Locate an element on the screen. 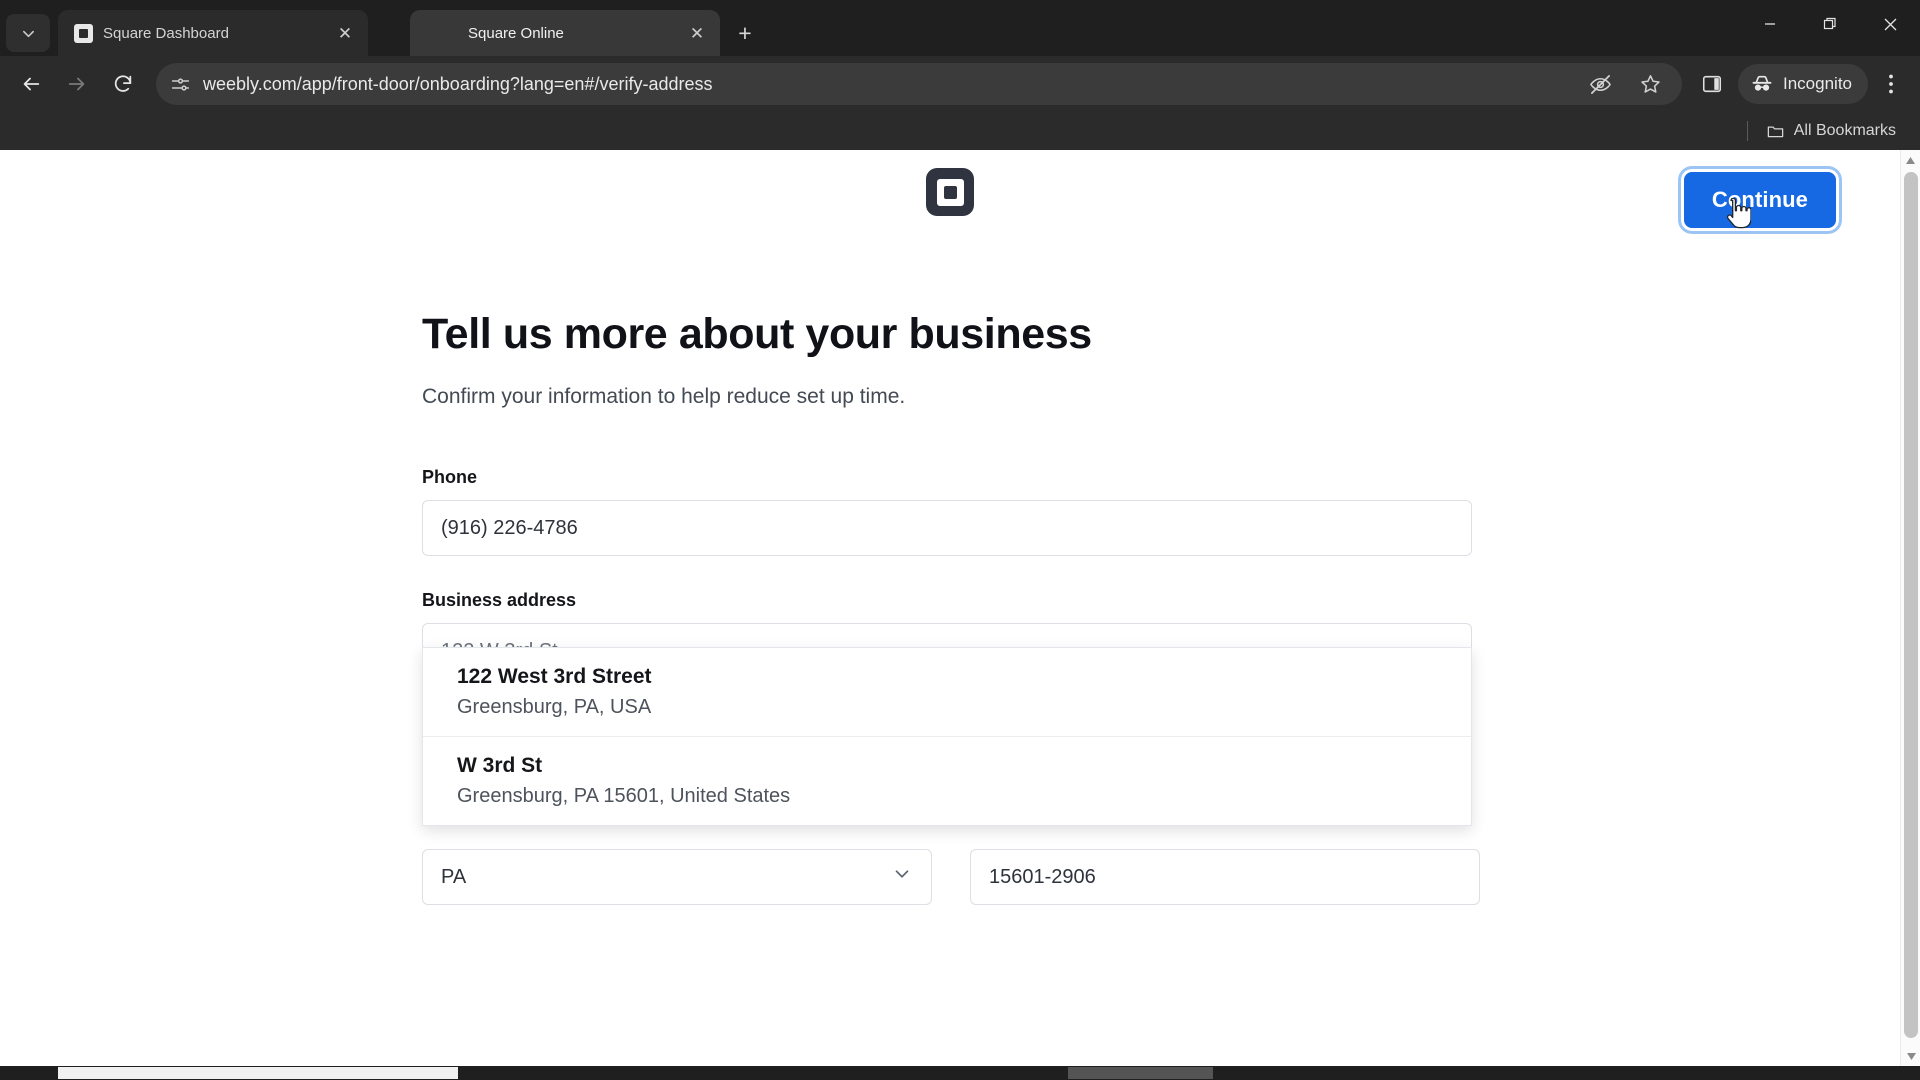  new-tab-button: + is located at coordinates (745, 33).